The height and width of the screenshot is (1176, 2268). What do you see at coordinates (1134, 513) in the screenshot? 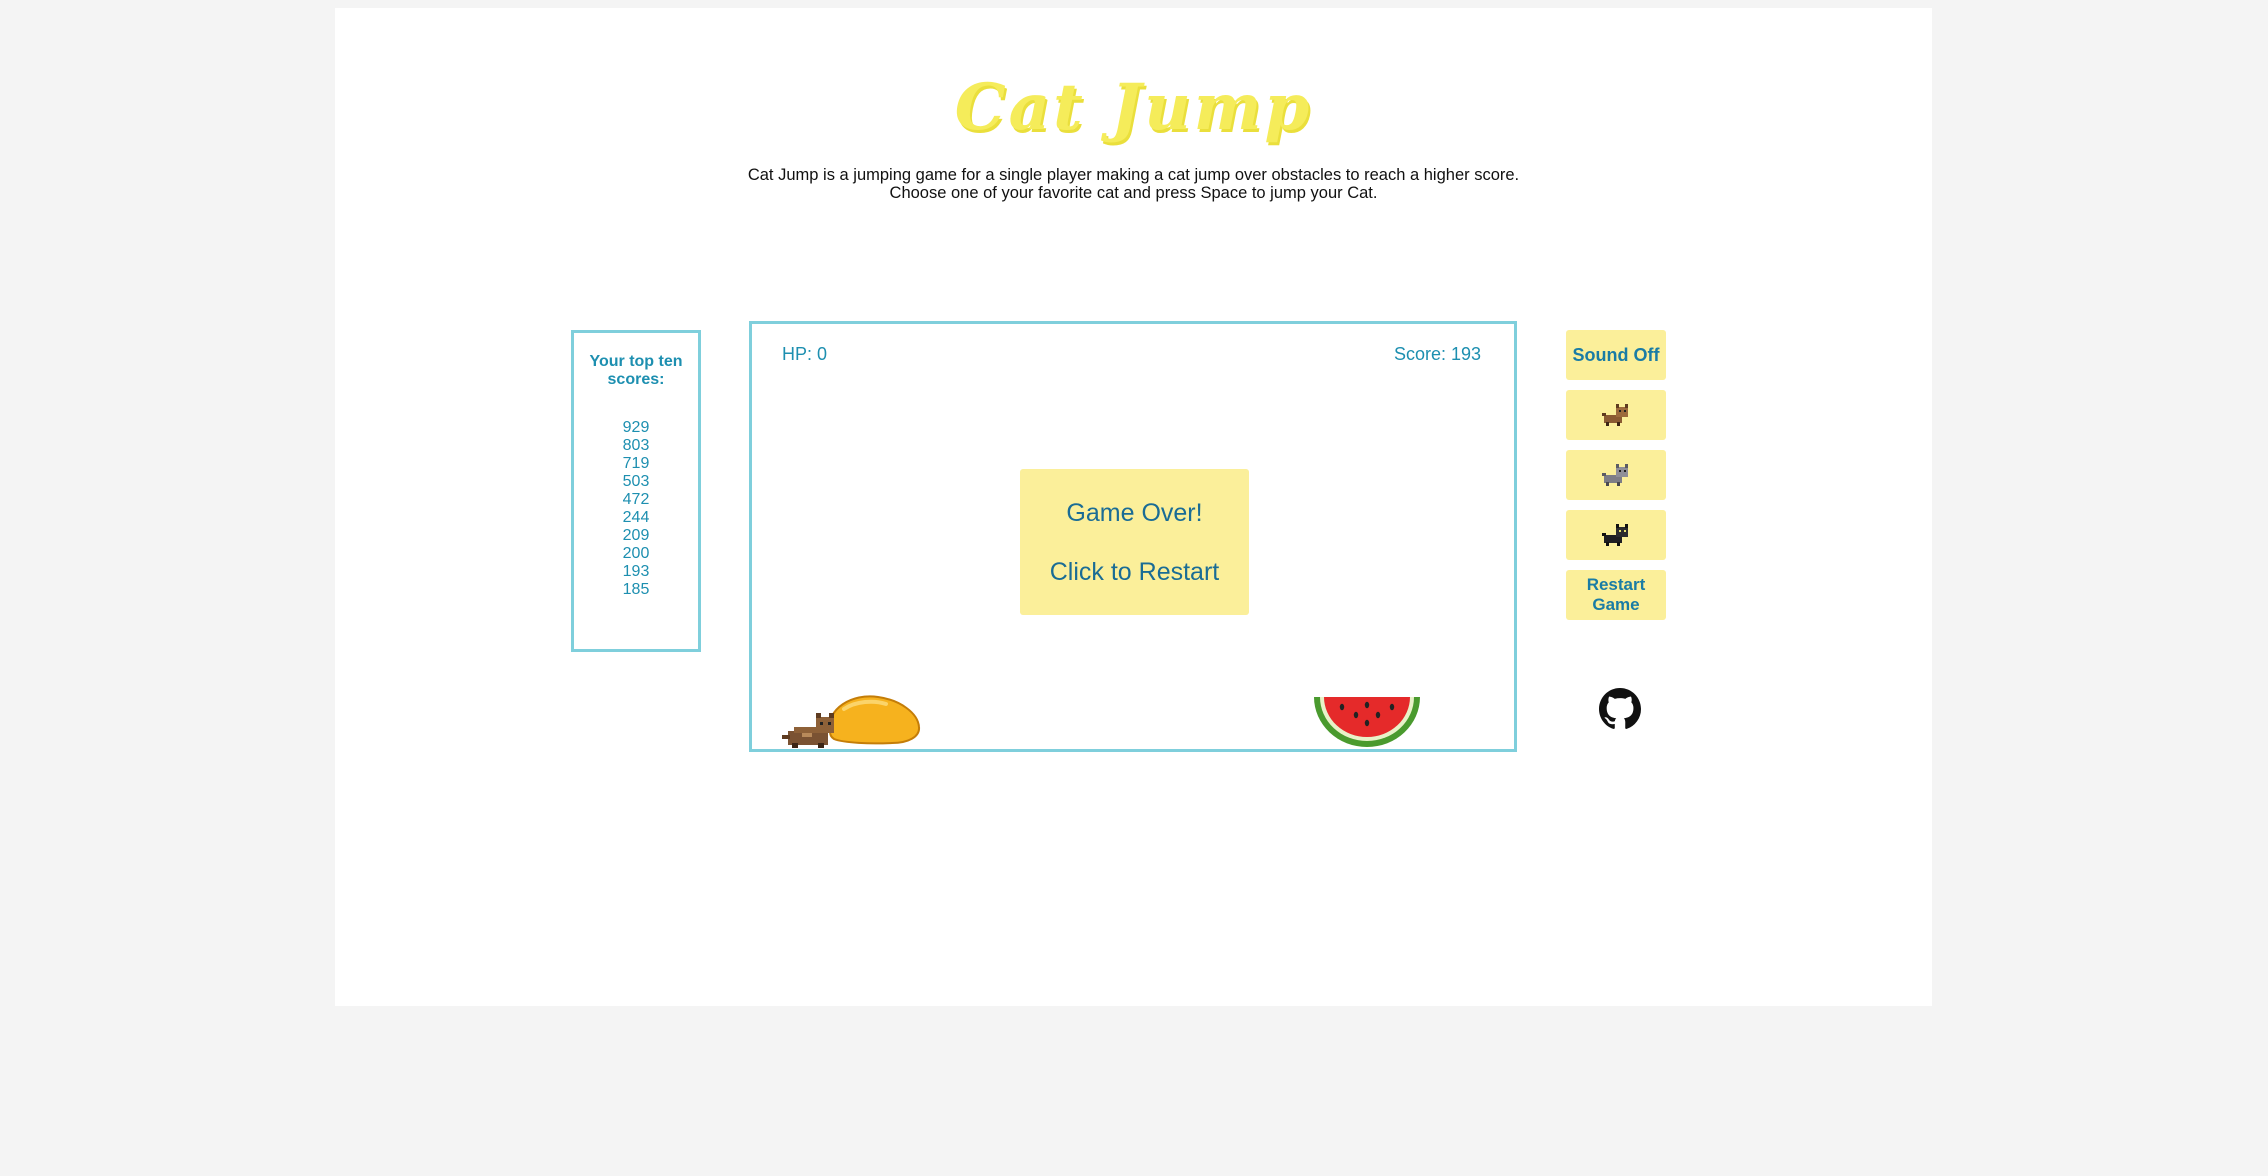
I see `game-over-text: Game Over!` at bounding box center [1134, 513].